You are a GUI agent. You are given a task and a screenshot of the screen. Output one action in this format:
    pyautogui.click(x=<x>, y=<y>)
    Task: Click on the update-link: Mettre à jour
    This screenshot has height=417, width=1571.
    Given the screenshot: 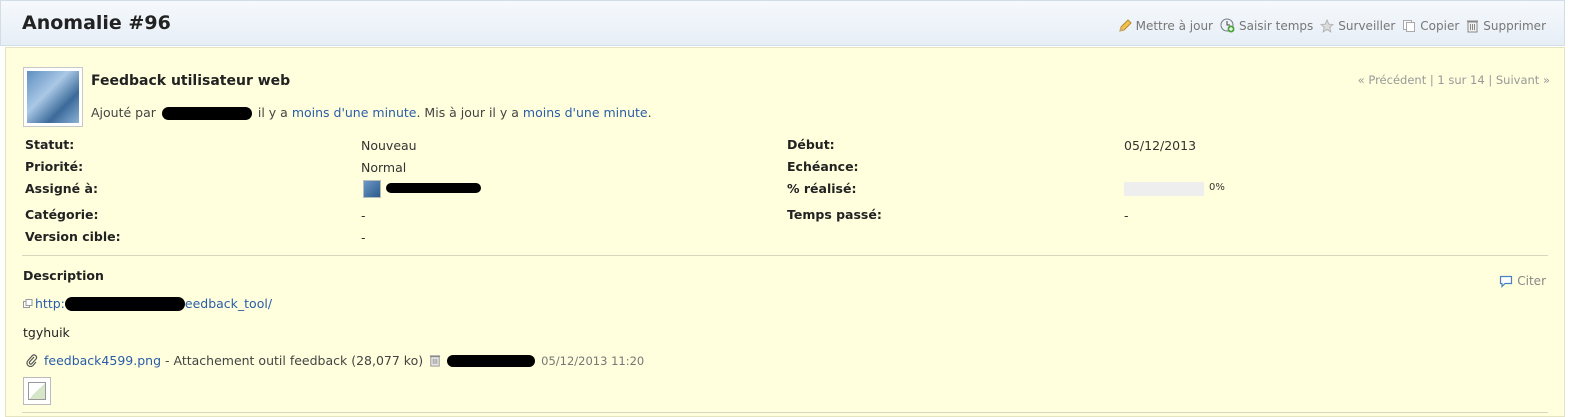 What is the action you would take?
    pyautogui.click(x=1165, y=26)
    